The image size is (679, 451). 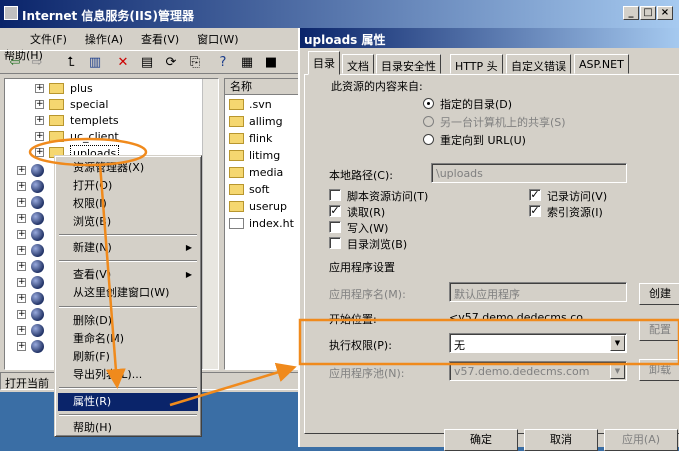 What do you see at coordinates (428, 121) in the screenshot?
I see `radio-network-share` at bounding box center [428, 121].